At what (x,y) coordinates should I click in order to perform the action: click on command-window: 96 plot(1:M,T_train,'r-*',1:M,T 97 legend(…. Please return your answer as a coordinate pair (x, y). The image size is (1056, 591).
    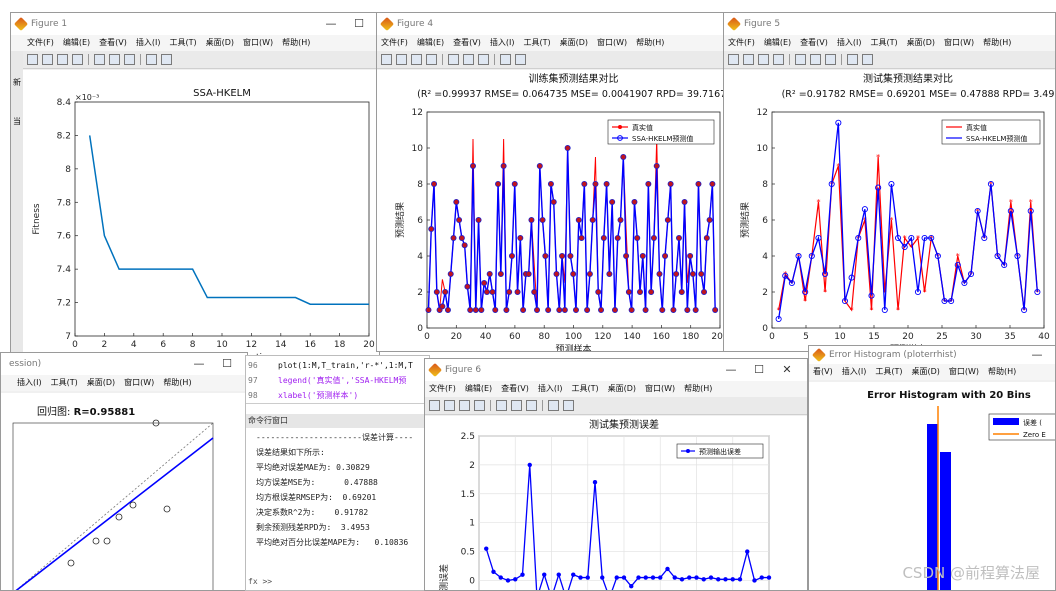
    Looking at the image, I should click on (337, 473).